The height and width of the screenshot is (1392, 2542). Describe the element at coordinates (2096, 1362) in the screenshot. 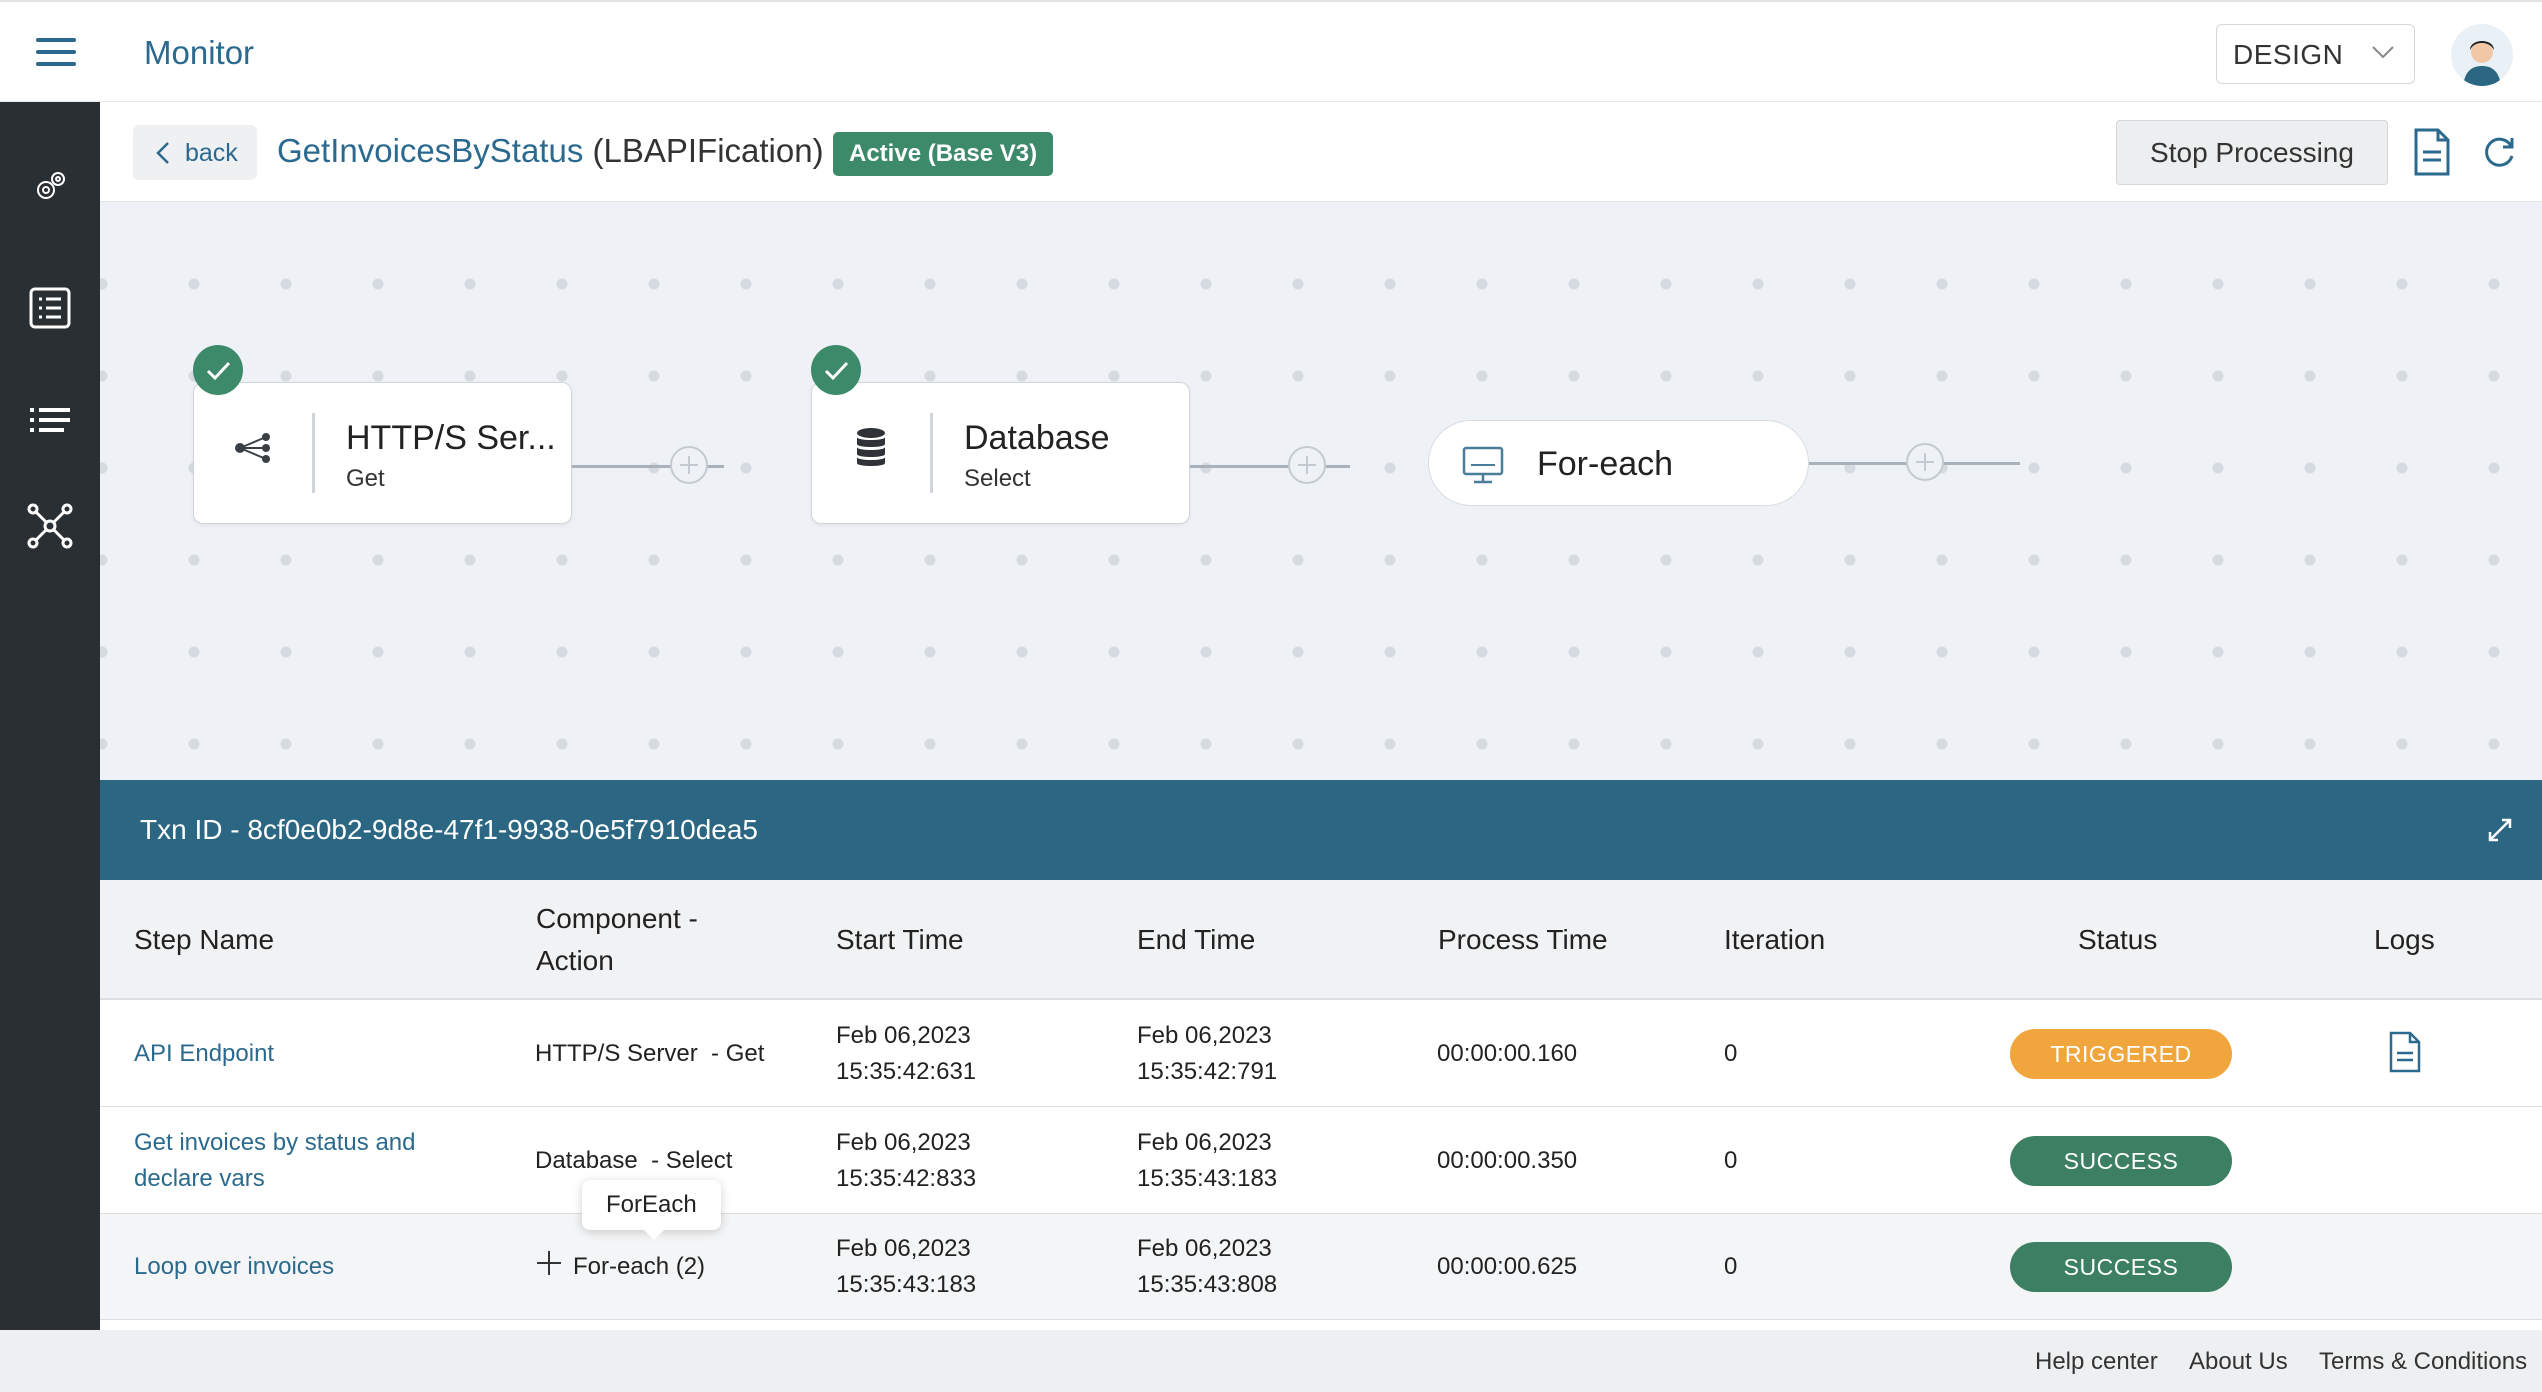

I see `help-center-link: Help center` at that location.